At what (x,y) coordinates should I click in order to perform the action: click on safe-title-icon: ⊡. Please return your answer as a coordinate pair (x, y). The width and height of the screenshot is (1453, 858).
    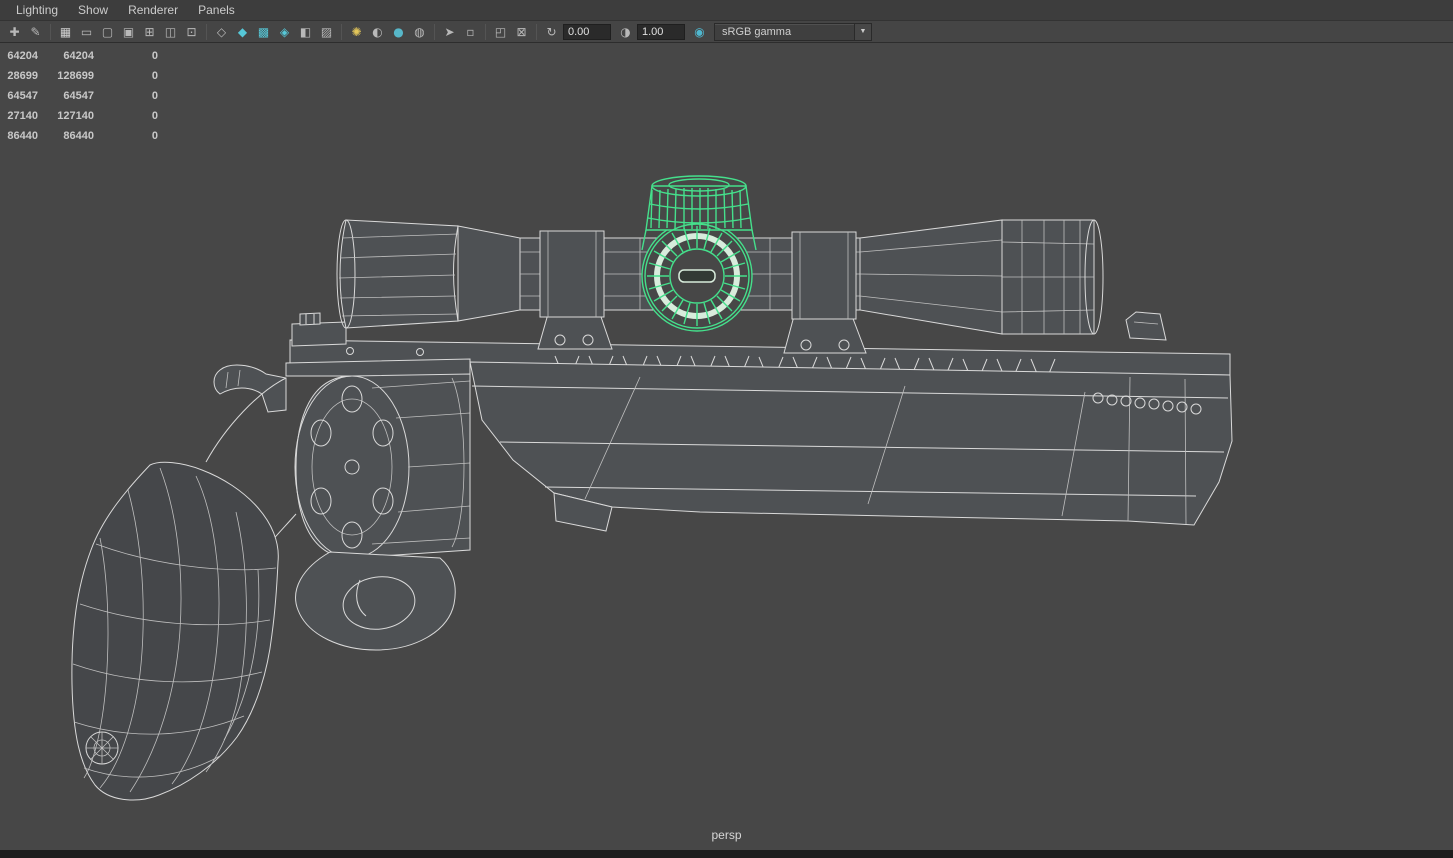
    Looking at the image, I should click on (191, 32).